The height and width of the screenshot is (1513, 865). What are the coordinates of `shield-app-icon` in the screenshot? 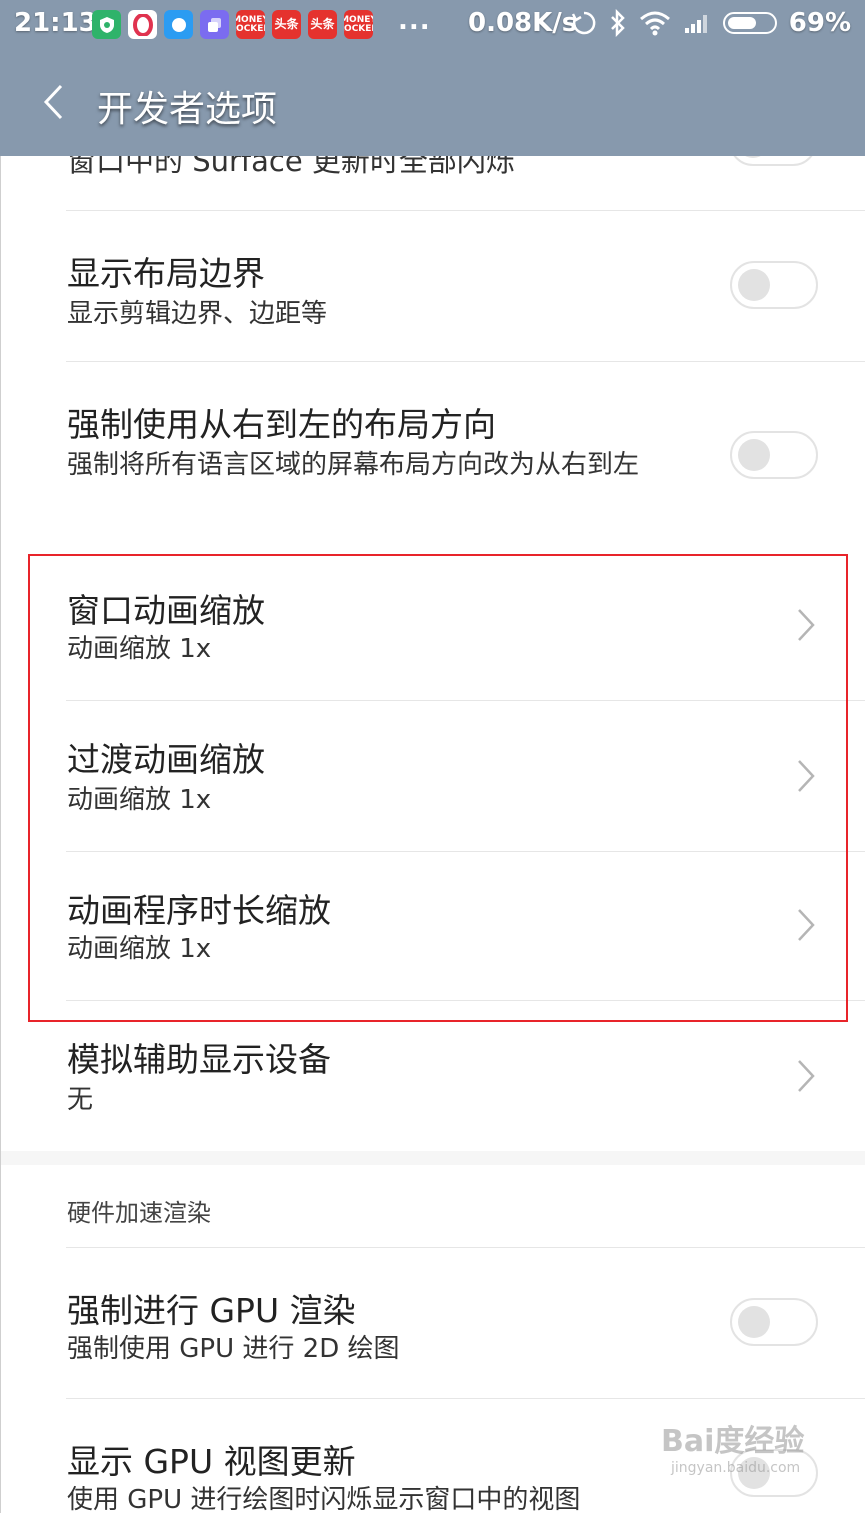 It's located at (106, 24).